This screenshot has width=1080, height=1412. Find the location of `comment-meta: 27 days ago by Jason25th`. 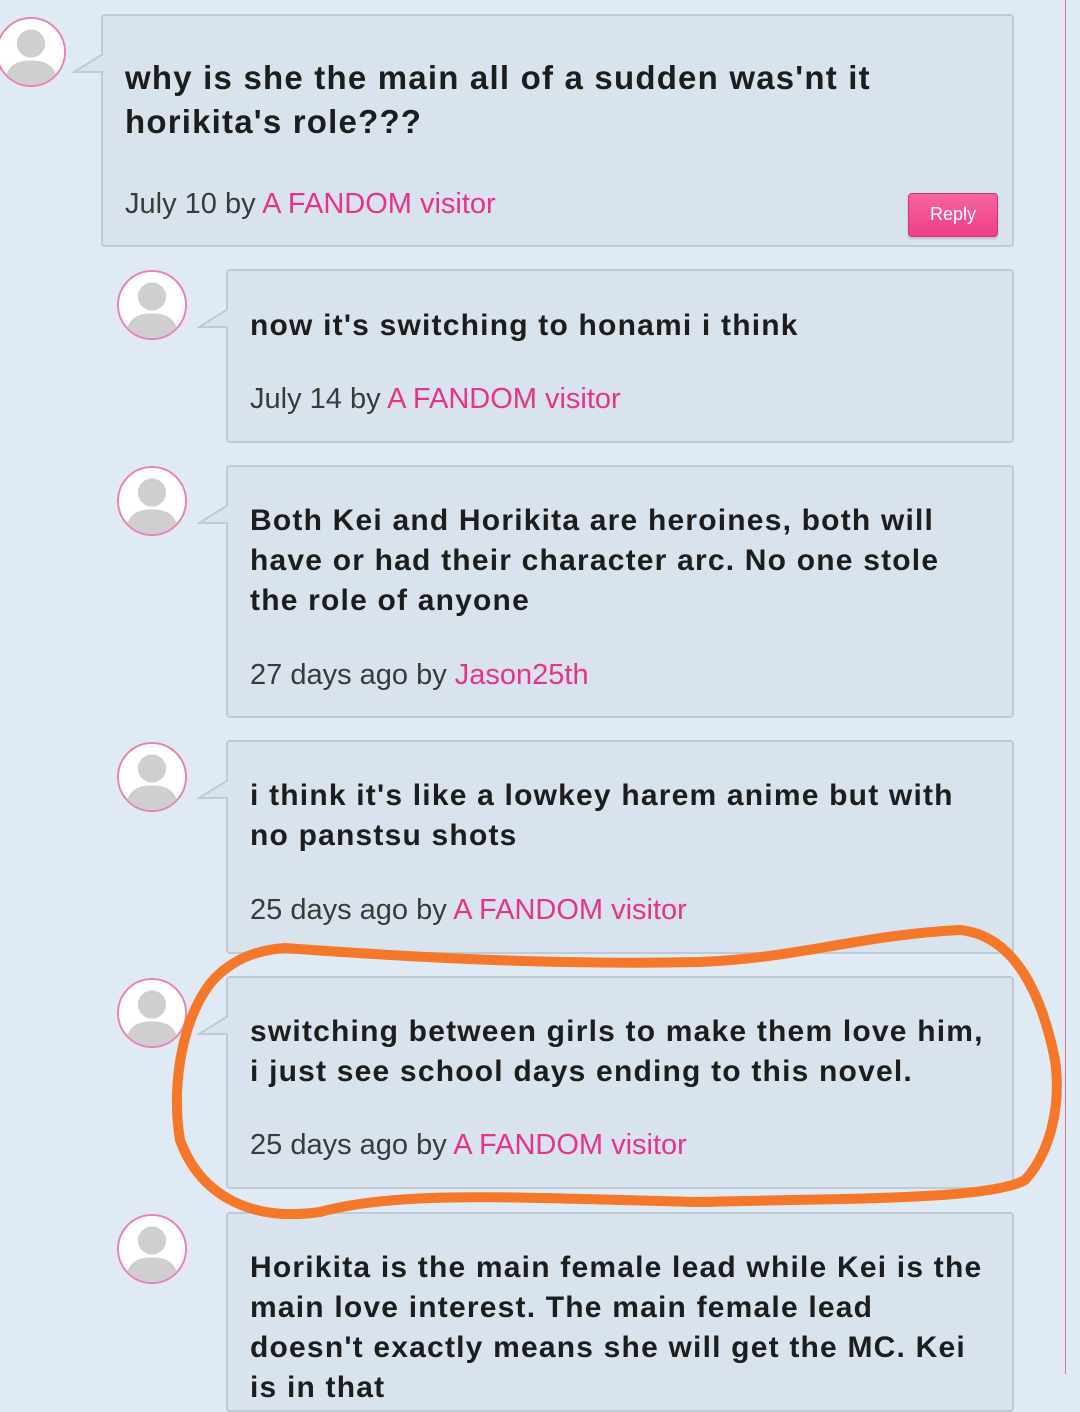

comment-meta: 27 days ago by Jason25th is located at coordinates (419, 675).